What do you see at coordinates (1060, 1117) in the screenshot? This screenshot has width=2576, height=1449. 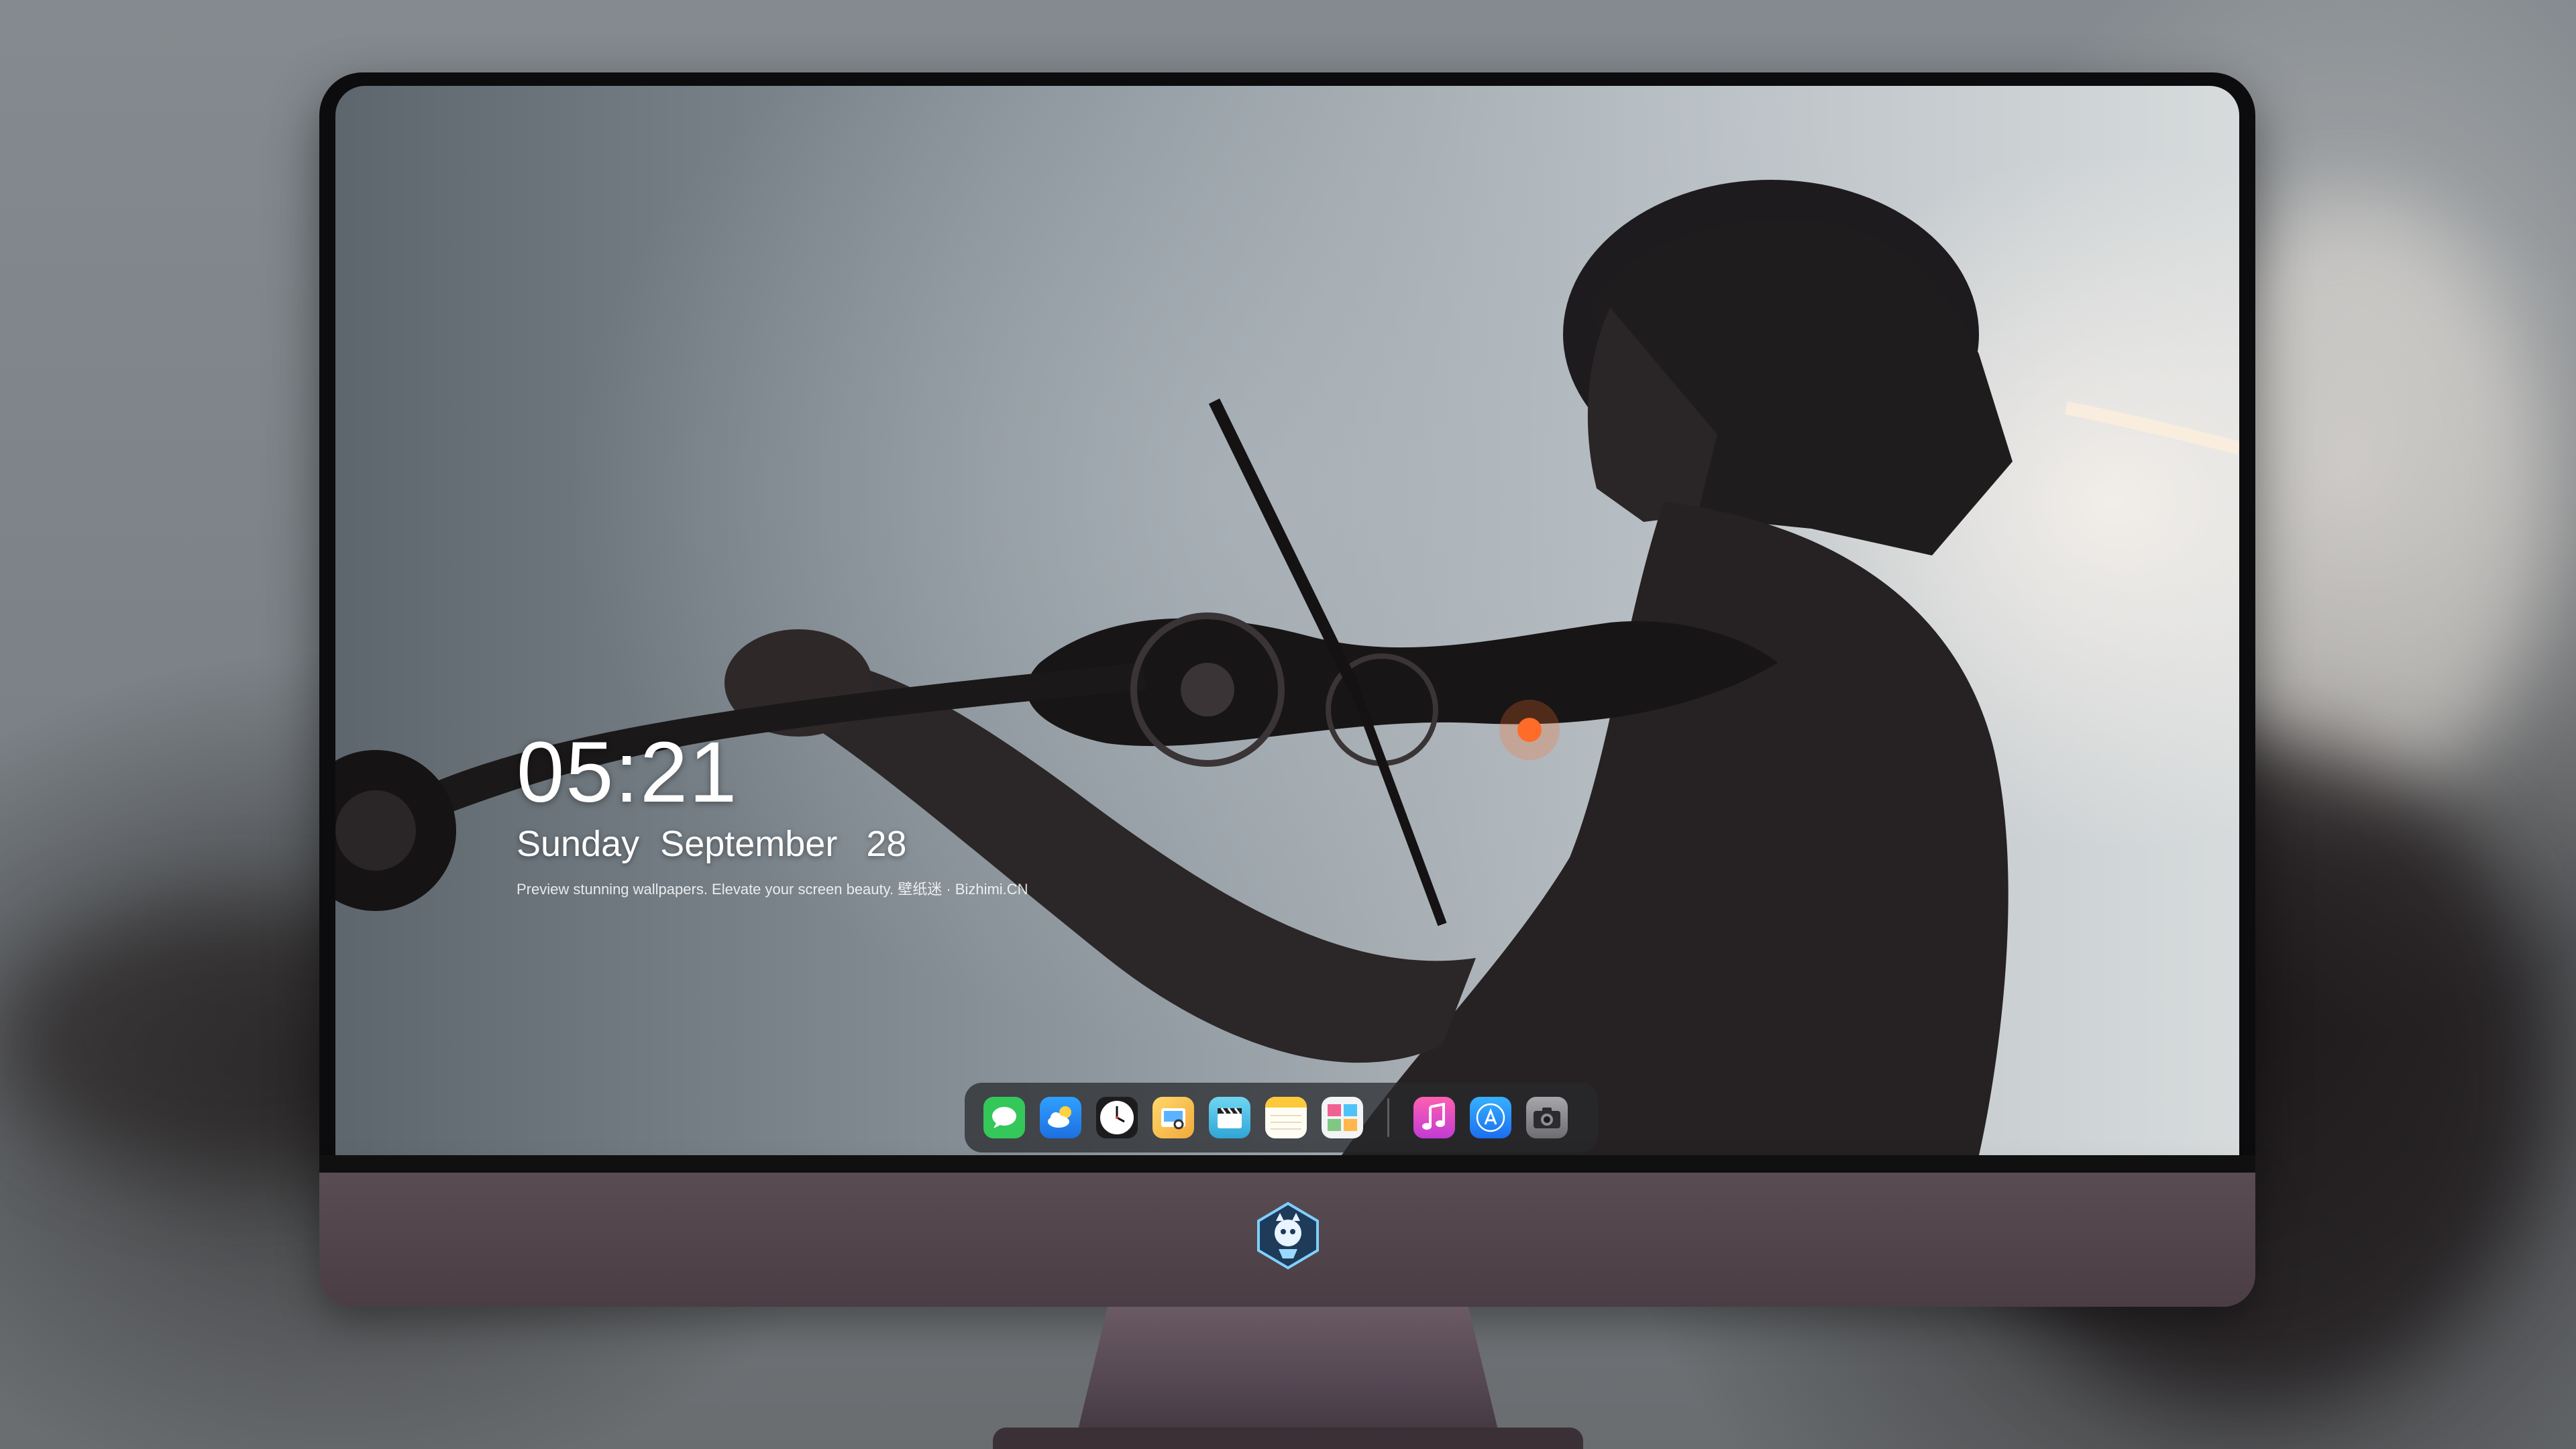 I see `cloud-sun-icon` at bounding box center [1060, 1117].